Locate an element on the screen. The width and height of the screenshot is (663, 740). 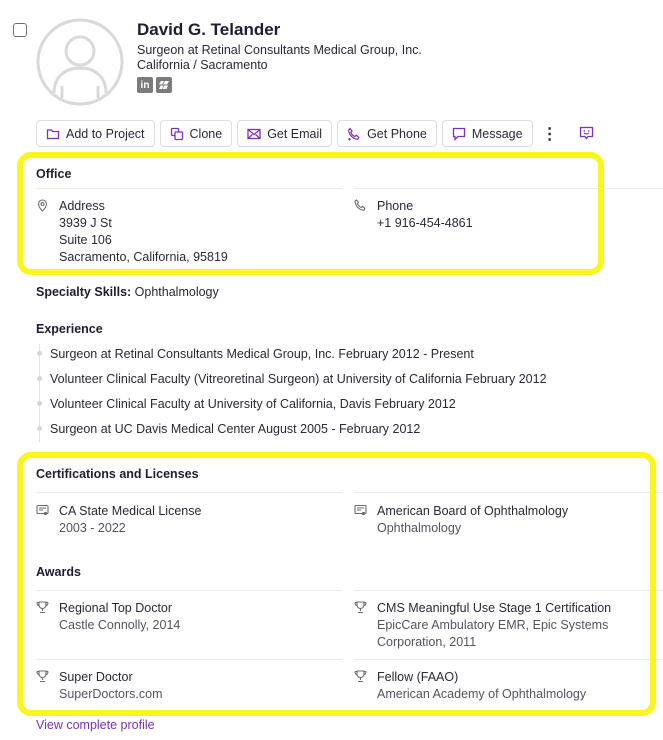
message-label: Message is located at coordinates (497, 133).